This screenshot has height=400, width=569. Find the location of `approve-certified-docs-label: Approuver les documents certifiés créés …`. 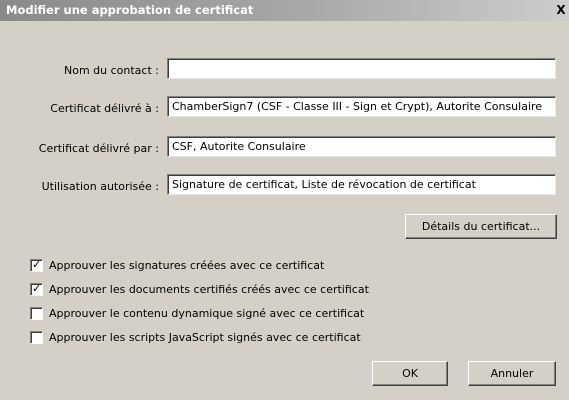

approve-certified-docs-label: Approuver les documents certifiés créés … is located at coordinates (209, 289).